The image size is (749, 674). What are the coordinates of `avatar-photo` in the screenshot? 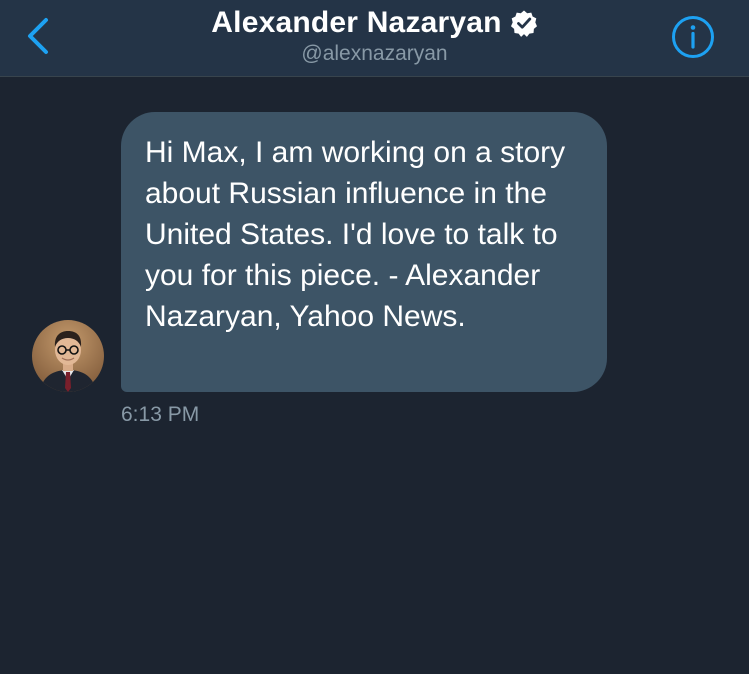 It's located at (68, 356).